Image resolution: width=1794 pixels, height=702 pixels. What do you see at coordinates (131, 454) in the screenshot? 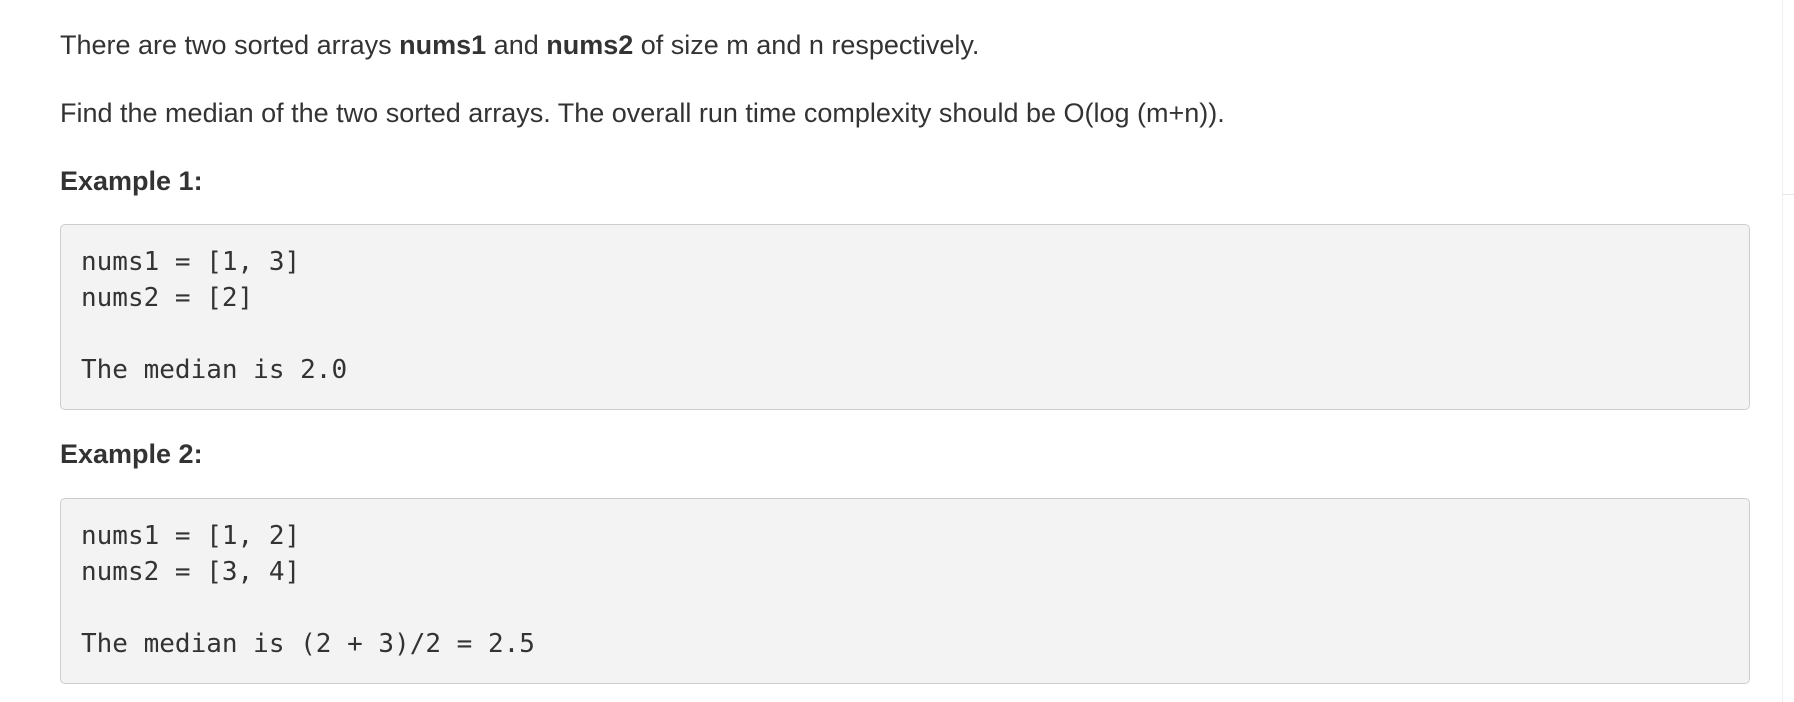
I see `example-2-heading: Example 2:` at bounding box center [131, 454].